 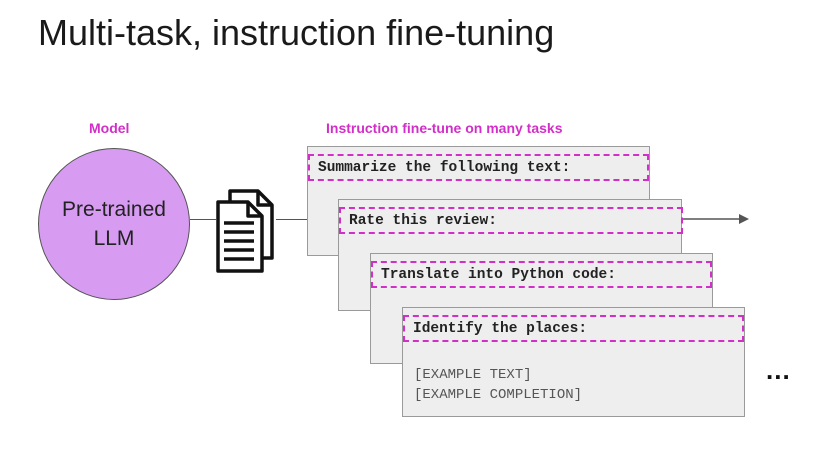 What do you see at coordinates (114, 224) in the screenshot?
I see `pretrained-llm-node: Pre-trained LLM` at bounding box center [114, 224].